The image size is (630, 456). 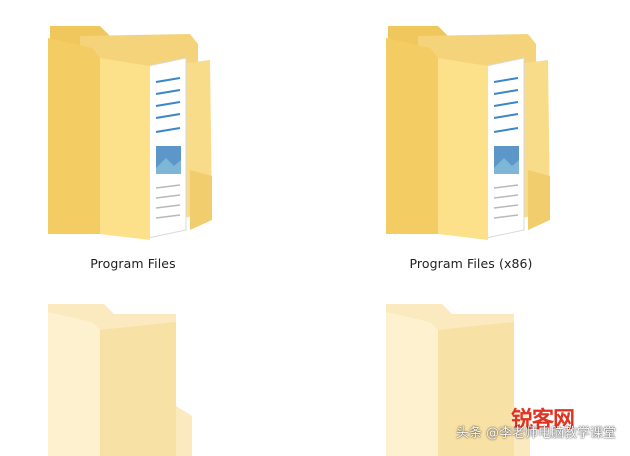 I want to click on watermark: 头条 @李老师电脑教学课堂, so click(x=536, y=431).